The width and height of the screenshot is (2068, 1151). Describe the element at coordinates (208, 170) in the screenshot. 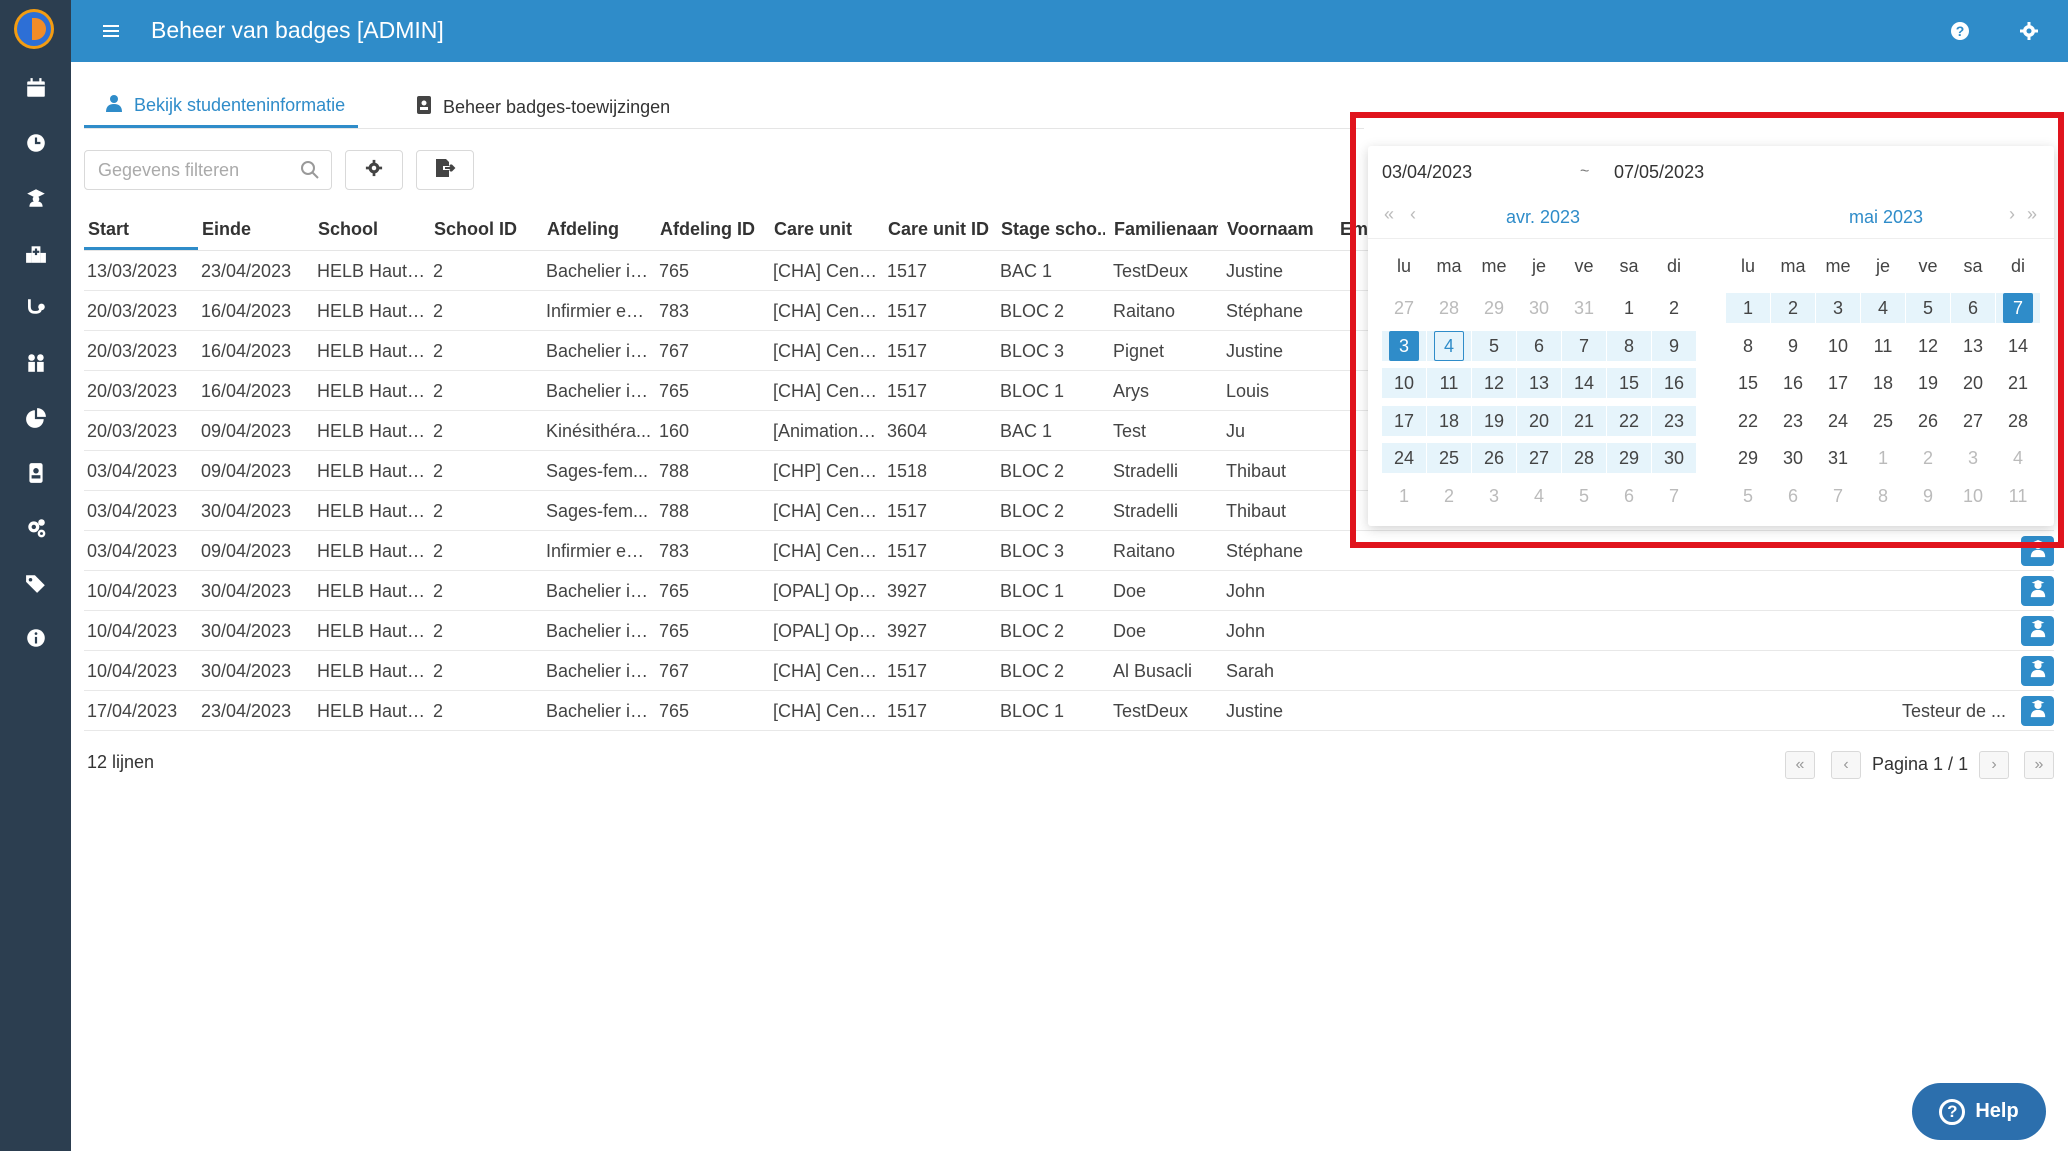

I see `filter-input` at that location.